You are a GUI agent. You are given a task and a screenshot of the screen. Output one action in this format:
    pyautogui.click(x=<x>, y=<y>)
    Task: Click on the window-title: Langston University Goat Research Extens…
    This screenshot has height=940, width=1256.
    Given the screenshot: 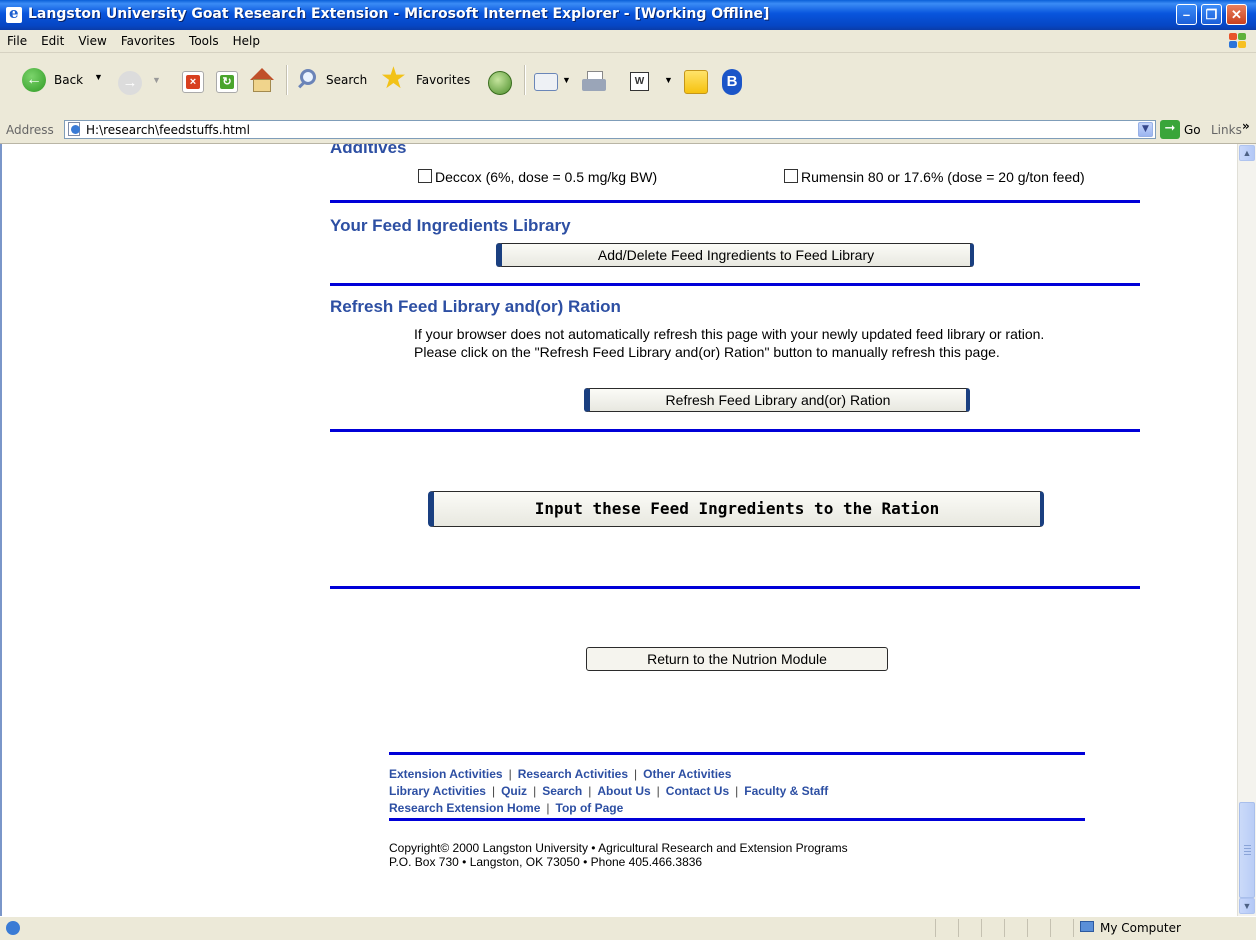 What is the action you would take?
    pyautogui.click(x=399, y=14)
    